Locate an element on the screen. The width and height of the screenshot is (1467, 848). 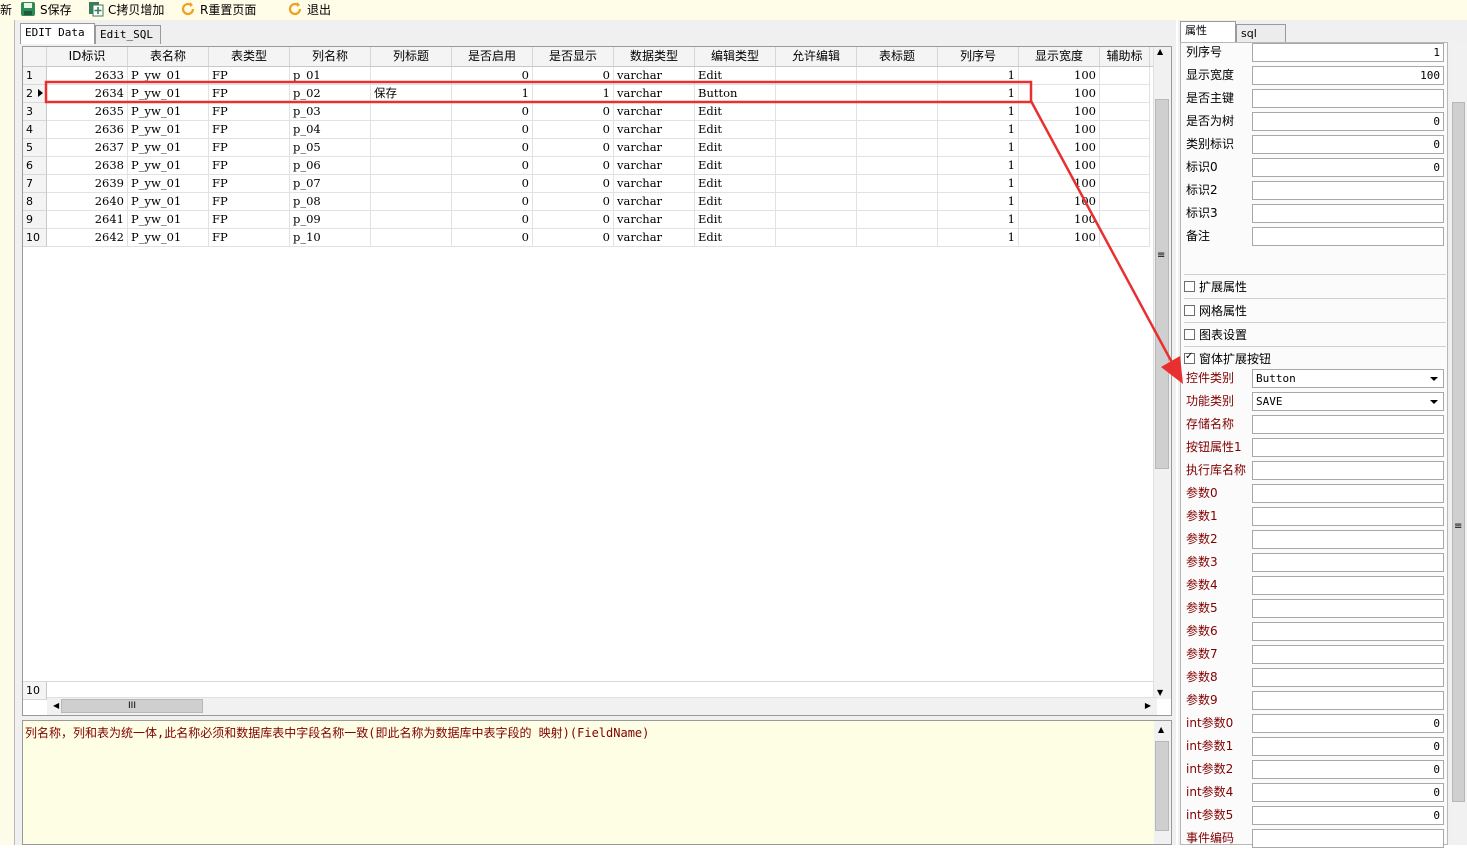
exit-button: 退出 is located at coordinates (309, 9).